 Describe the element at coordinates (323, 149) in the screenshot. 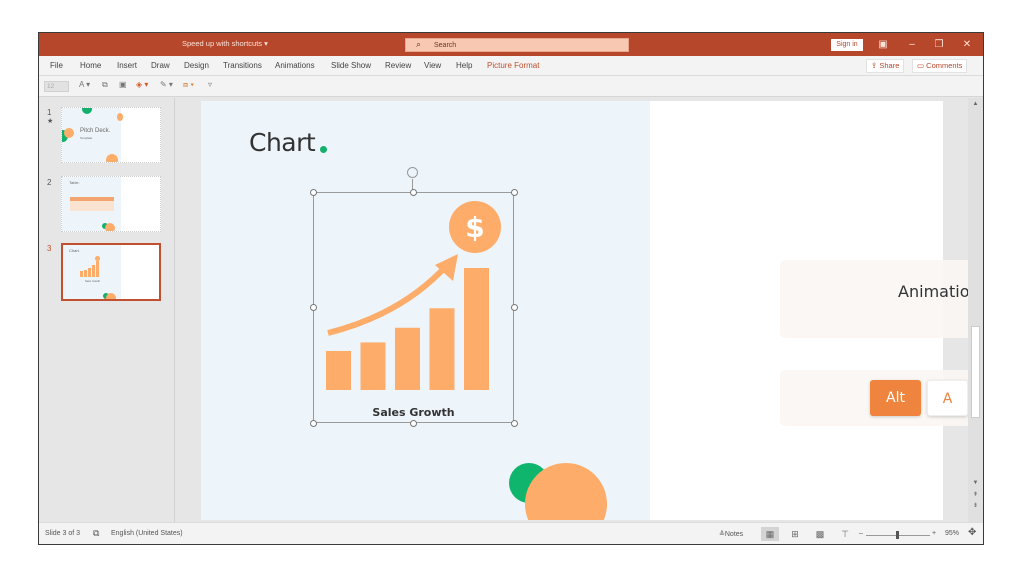

I see `title-accent-dot` at that location.